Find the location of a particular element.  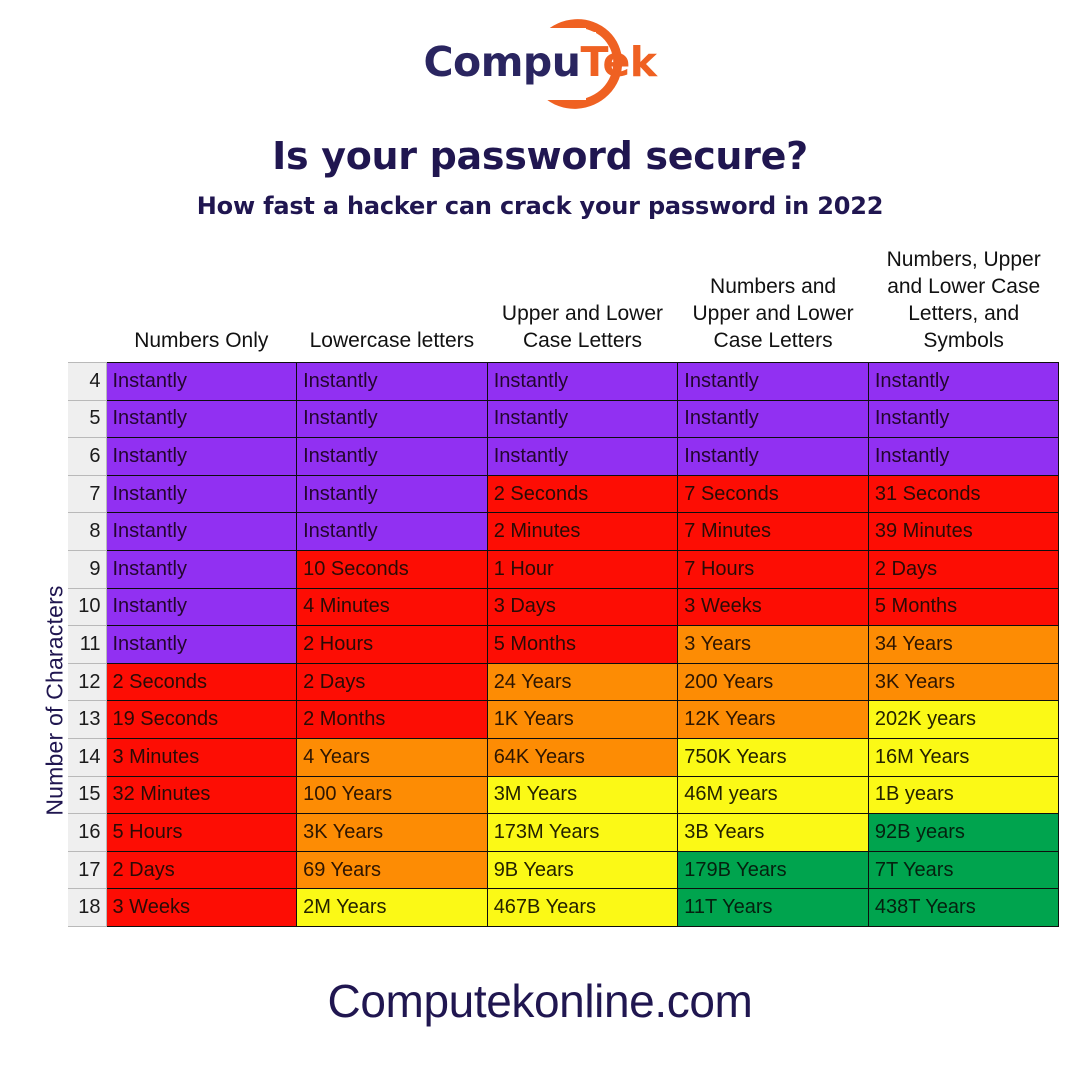

column-header-numbers-upper-lower-case-letters: Numbers and Upper and Lower Case Letters is located at coordinates (773, 304).